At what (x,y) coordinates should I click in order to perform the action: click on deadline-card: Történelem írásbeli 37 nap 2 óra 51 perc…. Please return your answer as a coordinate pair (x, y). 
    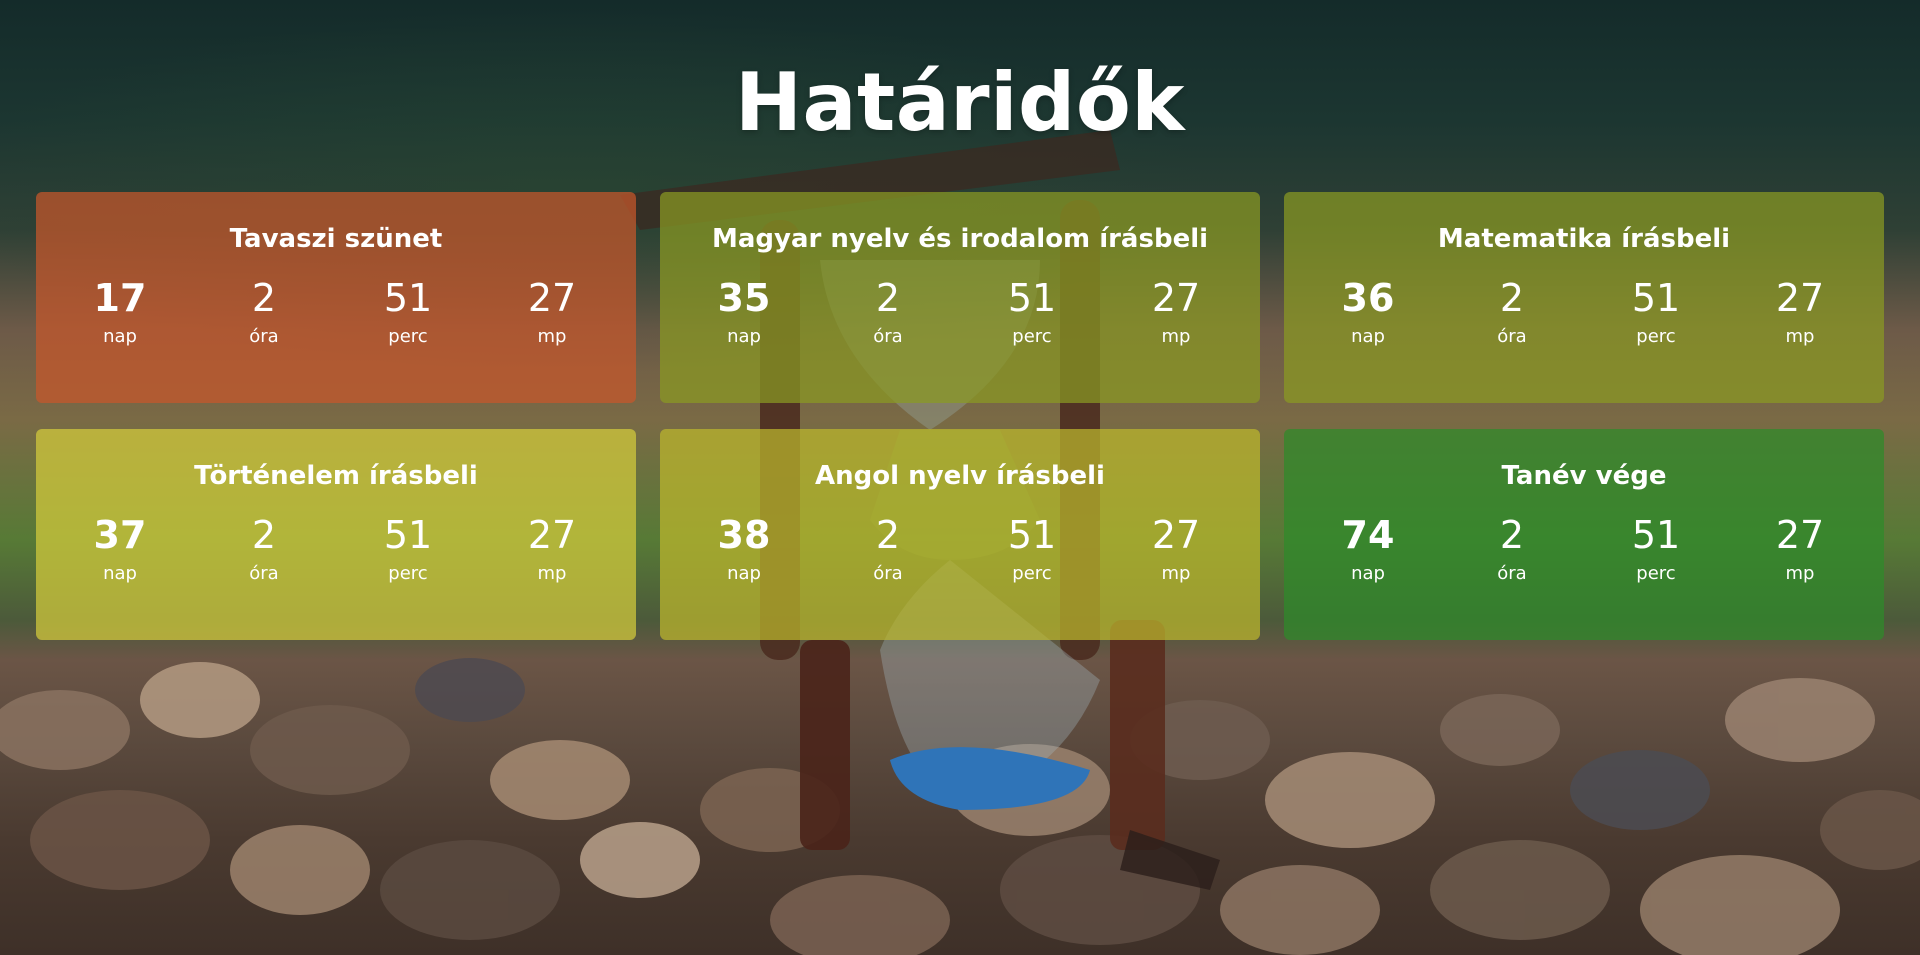
    Looking at the image, I should click on (336, 534).